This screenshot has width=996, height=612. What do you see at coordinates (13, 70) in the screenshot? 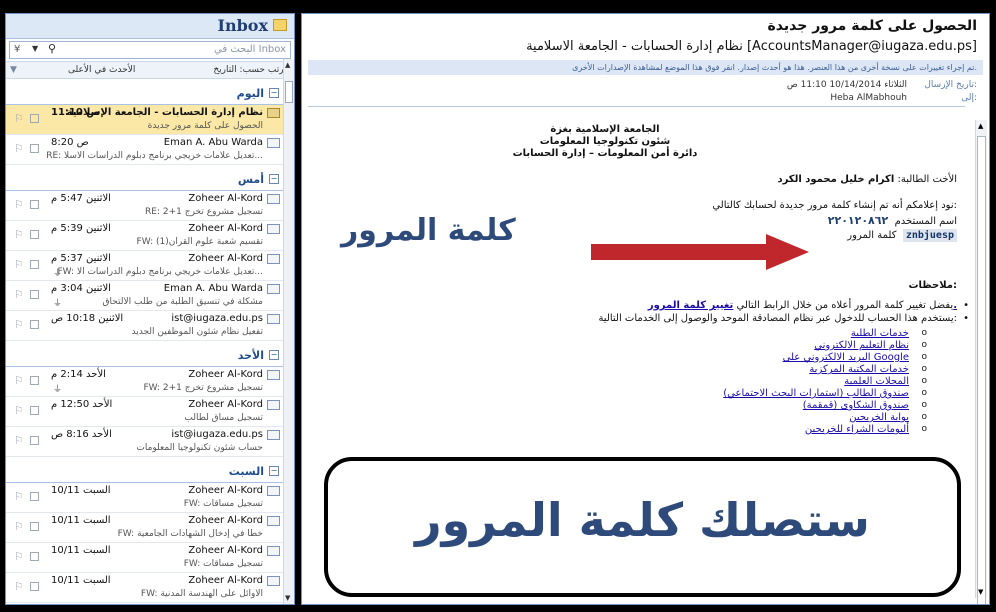
I see `sort-dropdown-icon: ▼` at bounding box center [13, 70].